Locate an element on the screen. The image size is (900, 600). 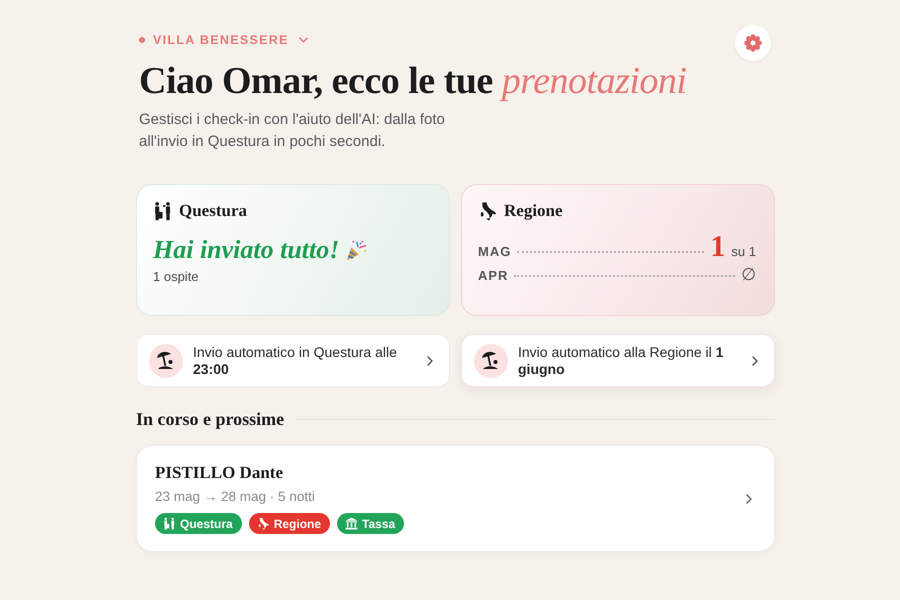
status-tag: Regione is located at coordinates (289, 523).